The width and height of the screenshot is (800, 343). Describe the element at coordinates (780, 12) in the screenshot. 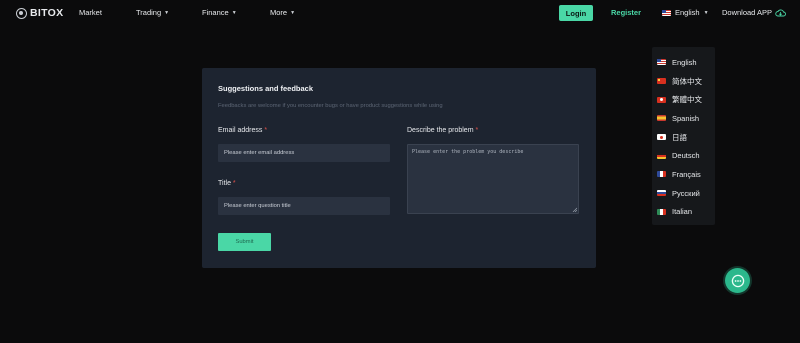

I see `cloud-download-icon` at that location.